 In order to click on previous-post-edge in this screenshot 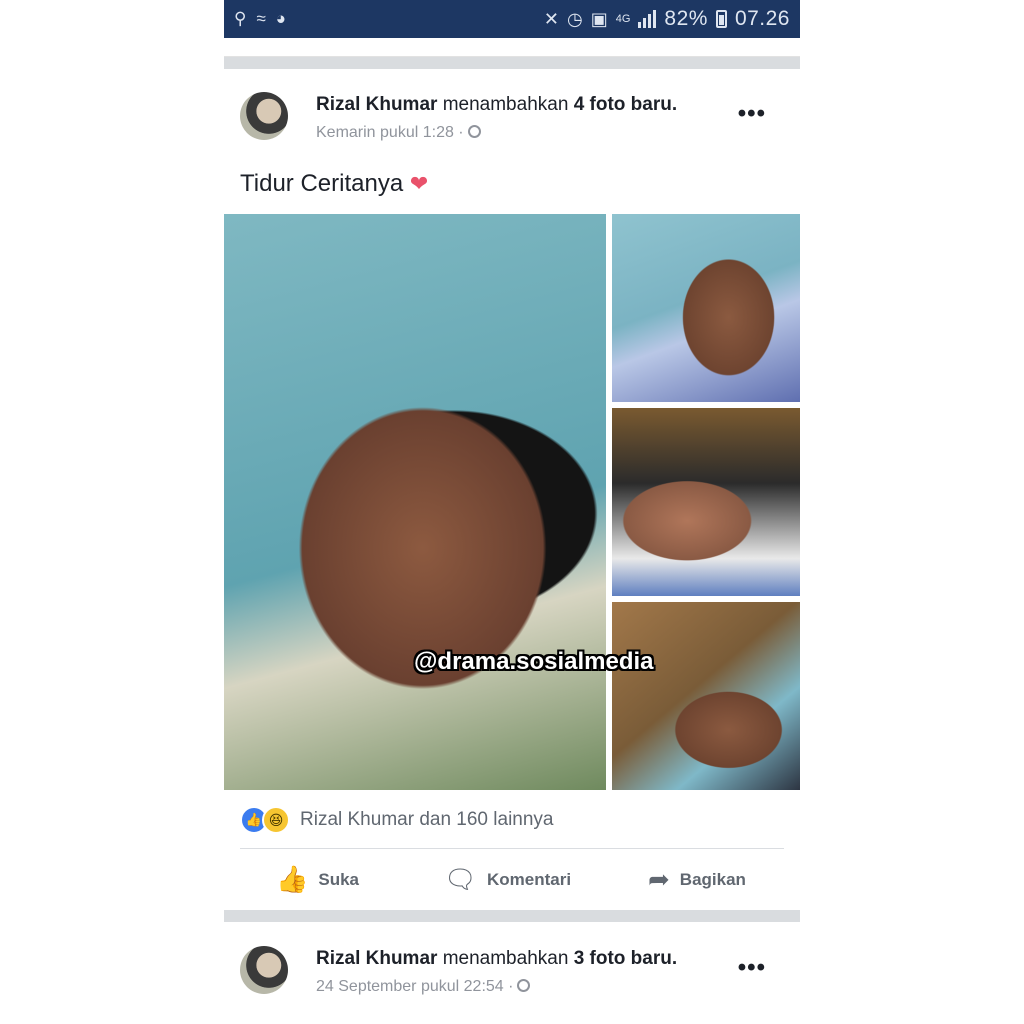, I will do `click(512, 47)`.